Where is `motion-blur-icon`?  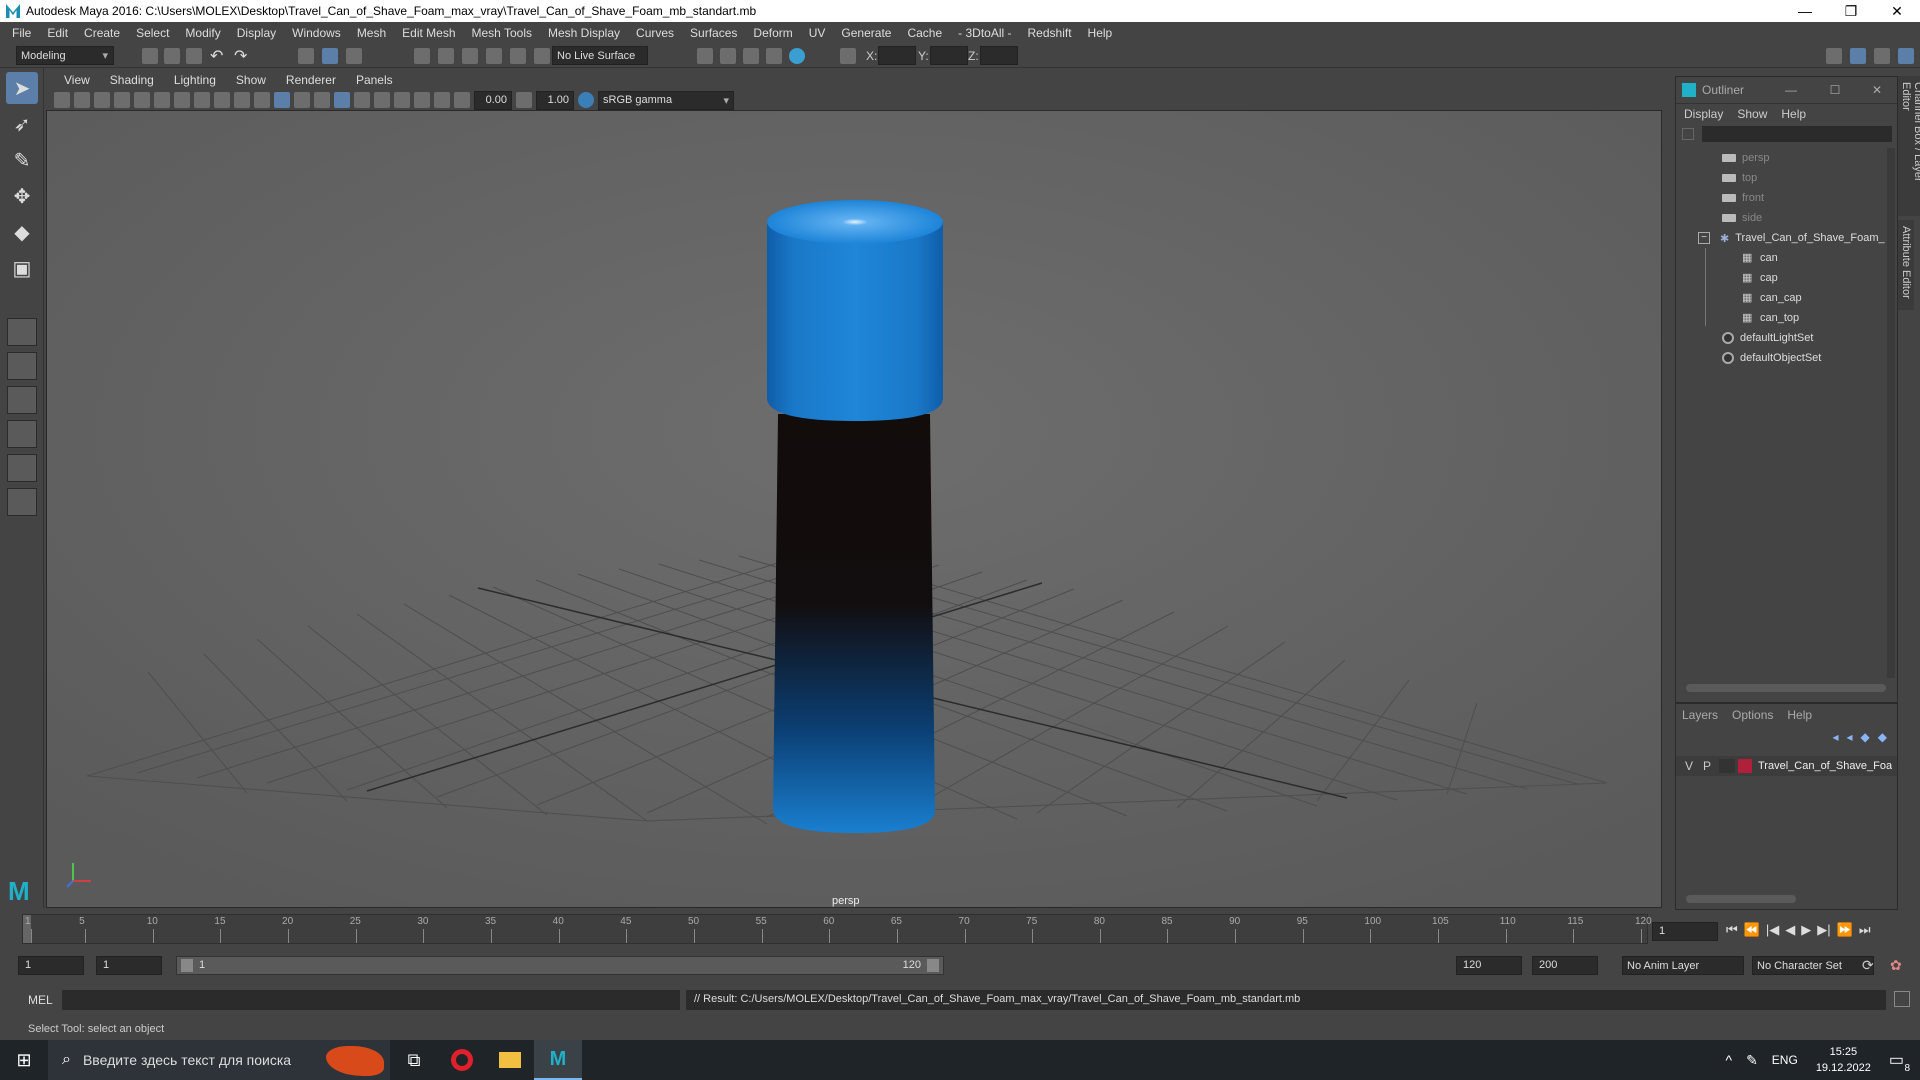 motion-blur-icon is located at coordinates (402, 100).